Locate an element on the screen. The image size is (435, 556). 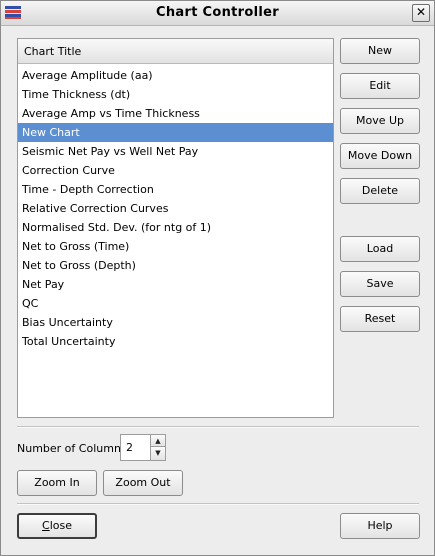
title-bar: Chart Controller ✕ is located at coordinates (217, 13).